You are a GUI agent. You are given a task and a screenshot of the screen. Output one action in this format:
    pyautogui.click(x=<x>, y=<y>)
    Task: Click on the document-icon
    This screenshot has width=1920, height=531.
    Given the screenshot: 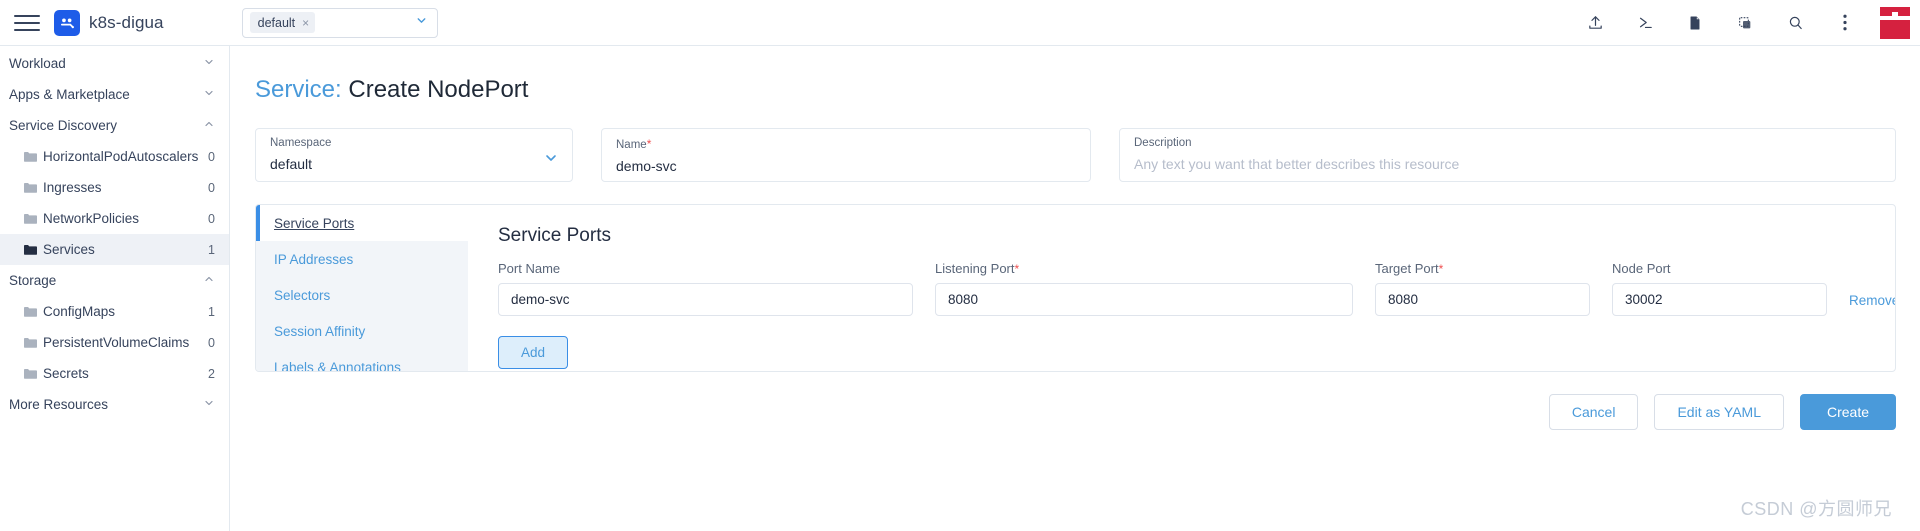 What is the action you would take?
    pyautogui.click(x=1695, y=23)
    